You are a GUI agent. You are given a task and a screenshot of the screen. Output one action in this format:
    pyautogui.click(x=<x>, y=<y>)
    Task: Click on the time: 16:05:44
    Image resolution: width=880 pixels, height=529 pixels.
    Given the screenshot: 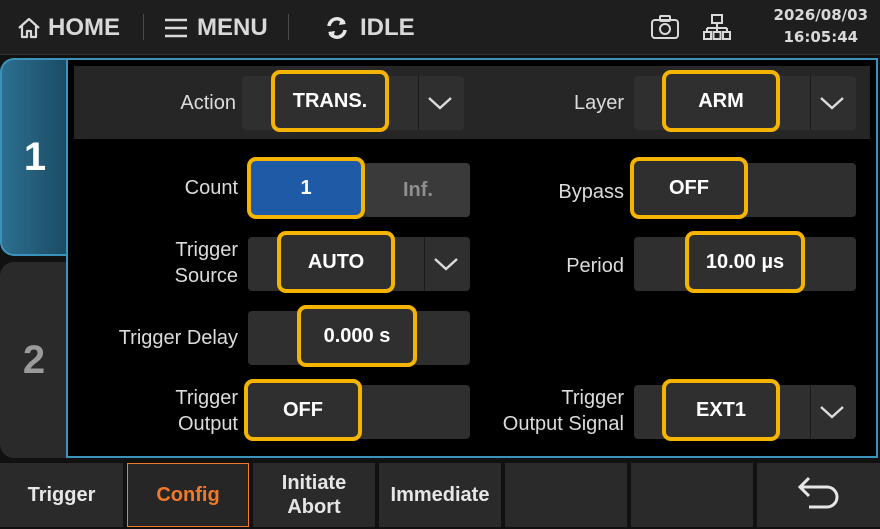 What is the action you would take?
    pyautogui.click(x=821, y=37)
    